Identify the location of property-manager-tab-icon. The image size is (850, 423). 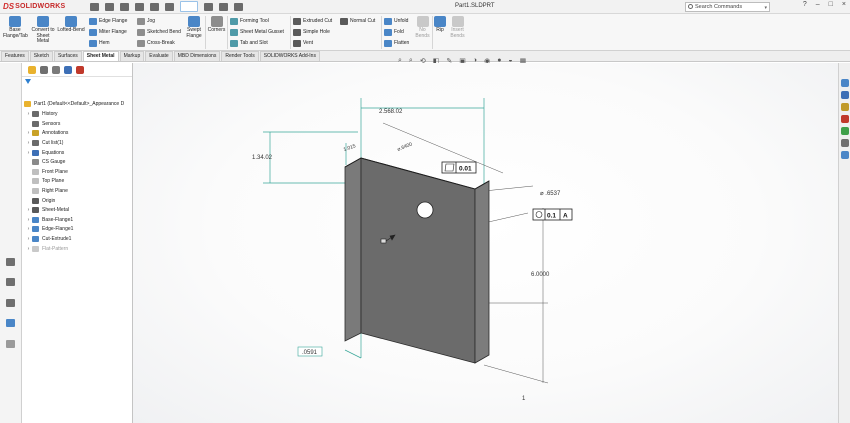
(44, 69).